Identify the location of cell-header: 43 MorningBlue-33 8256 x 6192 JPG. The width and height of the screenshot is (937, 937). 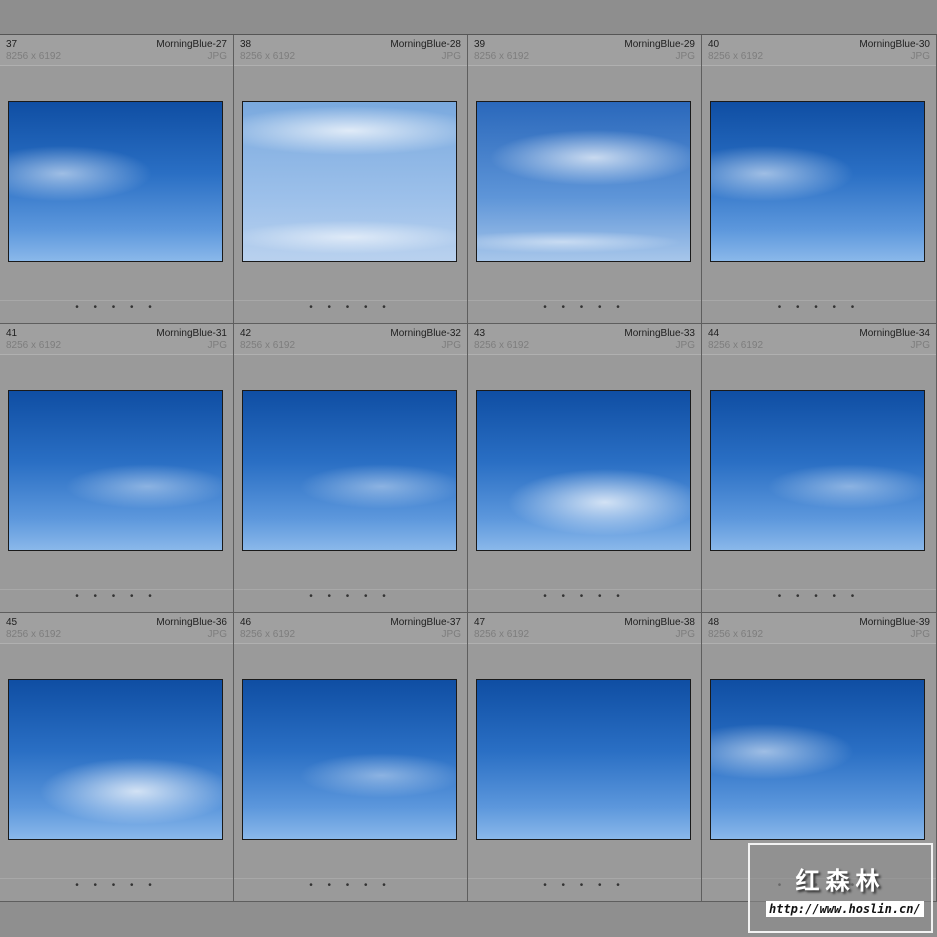
(584, 339).